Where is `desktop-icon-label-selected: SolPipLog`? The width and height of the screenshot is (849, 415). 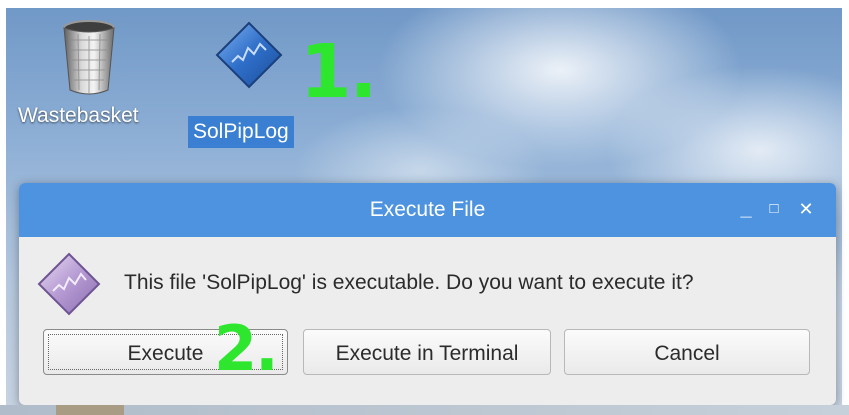
desktop-icon-label-selected: SolPipLog is located at coordinates (241, 132).